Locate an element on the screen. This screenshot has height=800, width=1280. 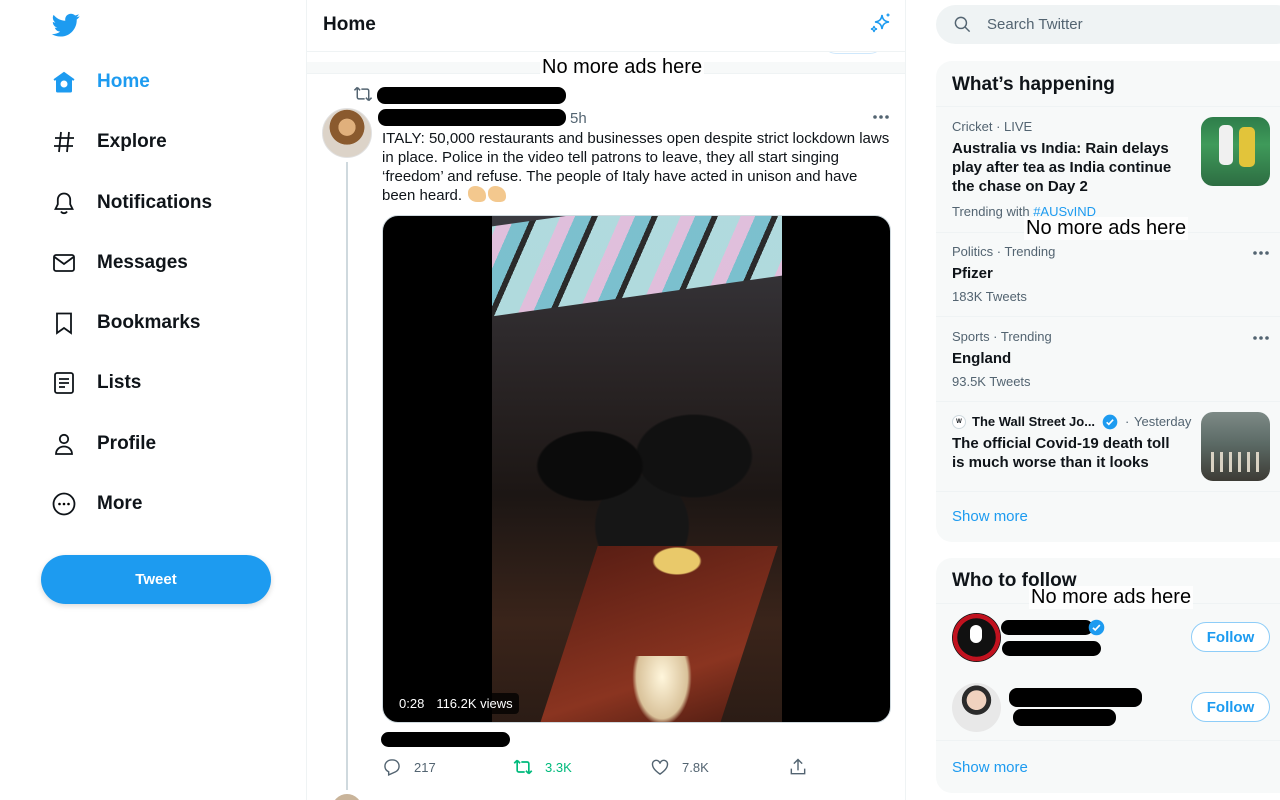
search-input is located at coordinates (1132, 24).